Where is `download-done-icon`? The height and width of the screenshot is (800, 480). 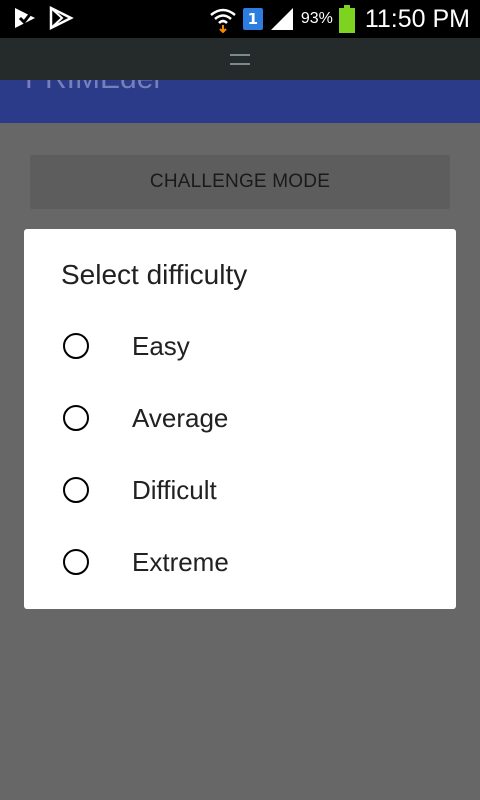 download-done-icon is located at coordinates (25, 18).